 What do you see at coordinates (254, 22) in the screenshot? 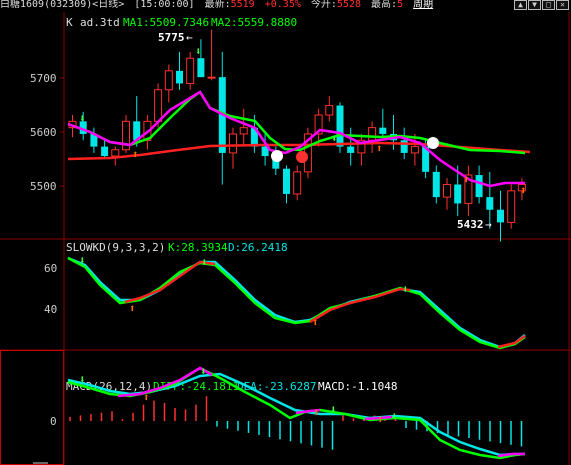
I see `ma2-value: MA2:5559.8880` at bounding box center [254, 22].